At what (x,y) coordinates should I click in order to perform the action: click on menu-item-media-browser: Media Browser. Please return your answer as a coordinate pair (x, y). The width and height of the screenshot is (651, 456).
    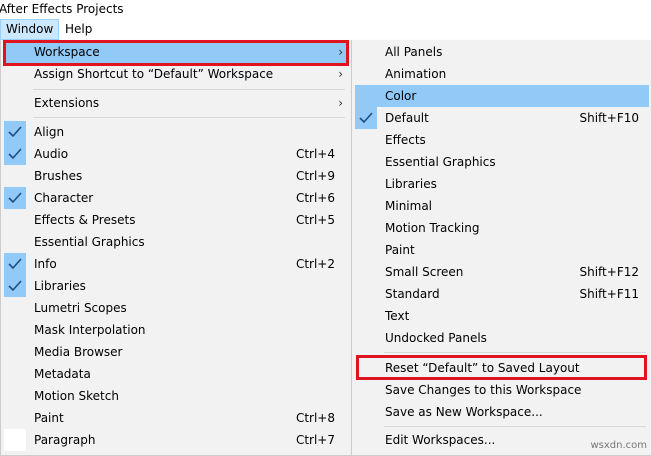
    Looking at the image, I should click on (176, 352).